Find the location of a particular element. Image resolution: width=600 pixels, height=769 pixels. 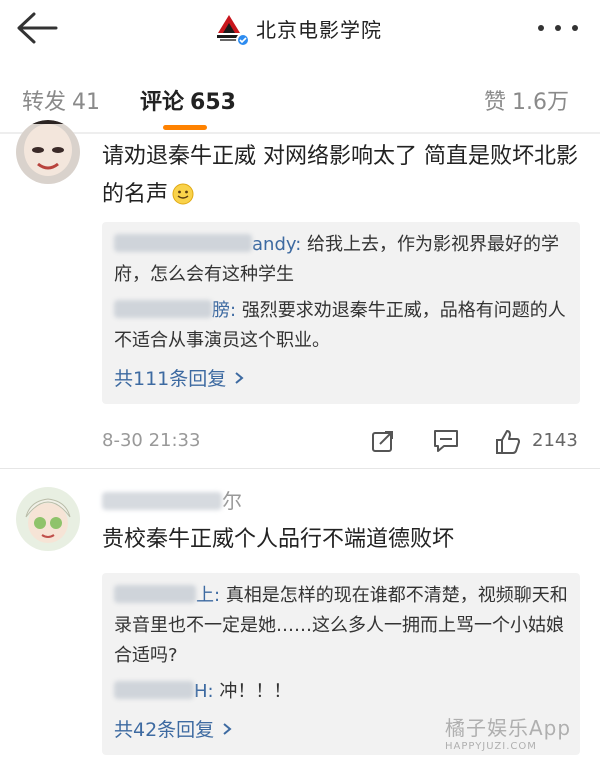

tab-count: 653 is located at coordinates (213, 102).